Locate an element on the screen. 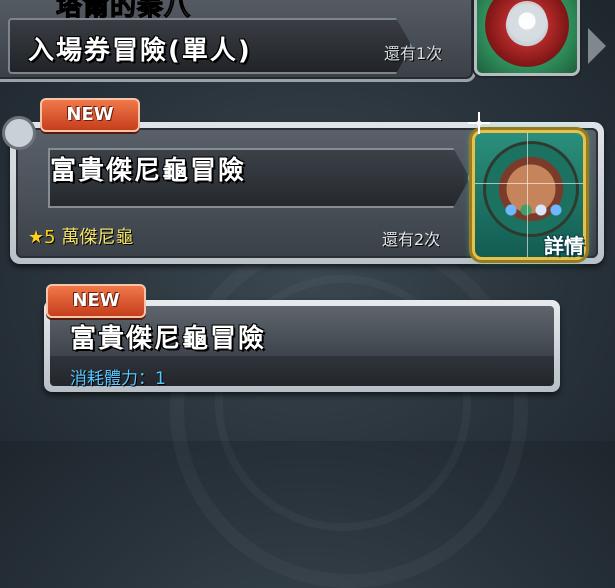 Image resolution: width=615 pixels, height=588 pixels. scroll-right-arrow-icon is located at coordinates (597, 46).